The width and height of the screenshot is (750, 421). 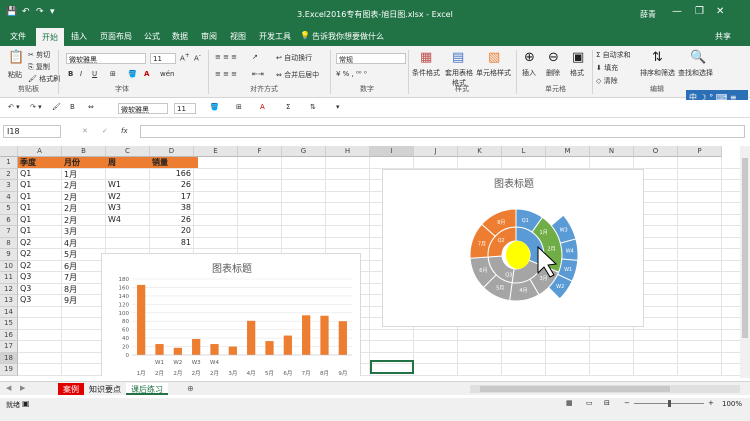 What do you see at coordinates (32, 131) in the screenshot?
I see `name-box: I18` at bounding box center [32, 131].